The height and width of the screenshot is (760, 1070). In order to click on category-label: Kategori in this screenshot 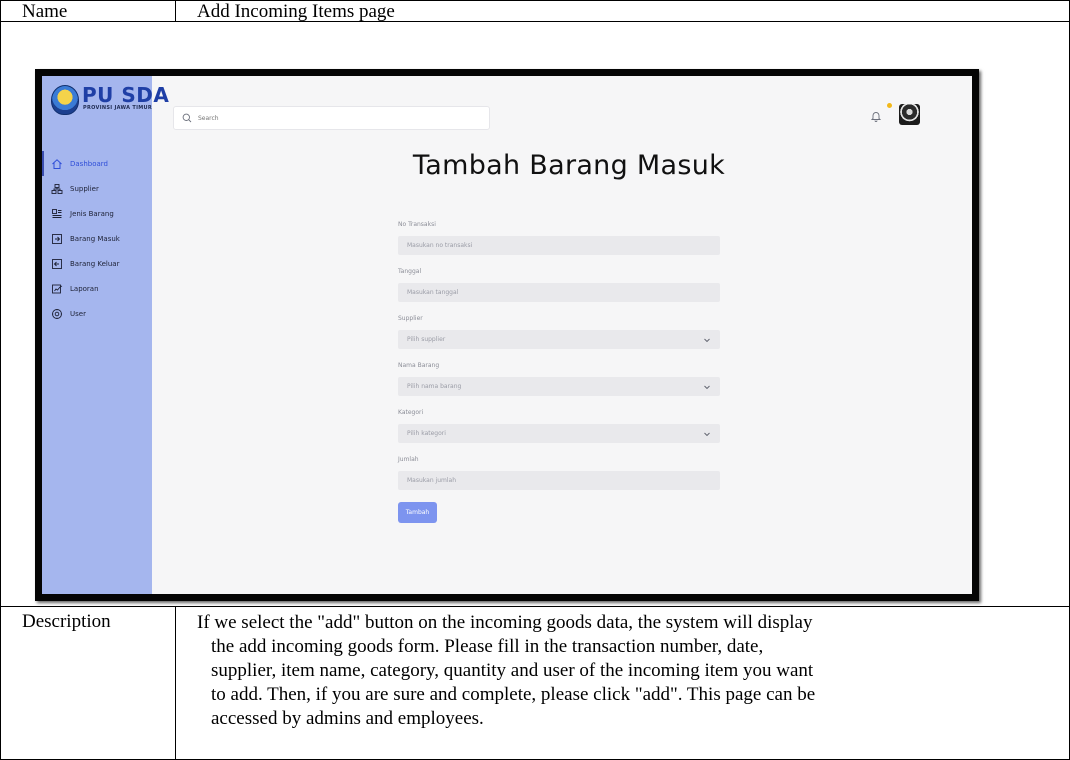, I will do `click(411, 412)`.